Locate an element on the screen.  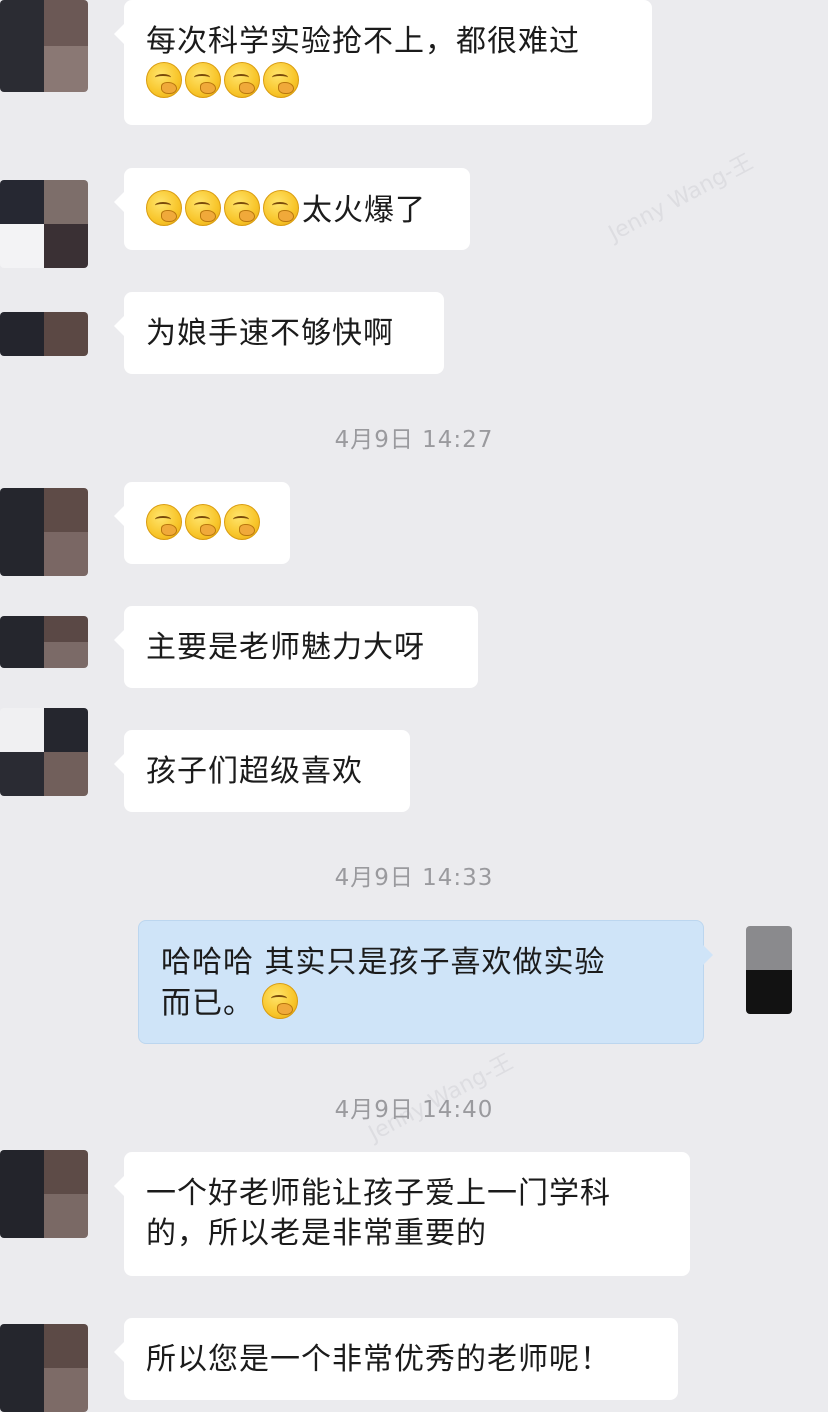
message-text: 为娘手速不够快啊 is located at coordinates (270, 333).